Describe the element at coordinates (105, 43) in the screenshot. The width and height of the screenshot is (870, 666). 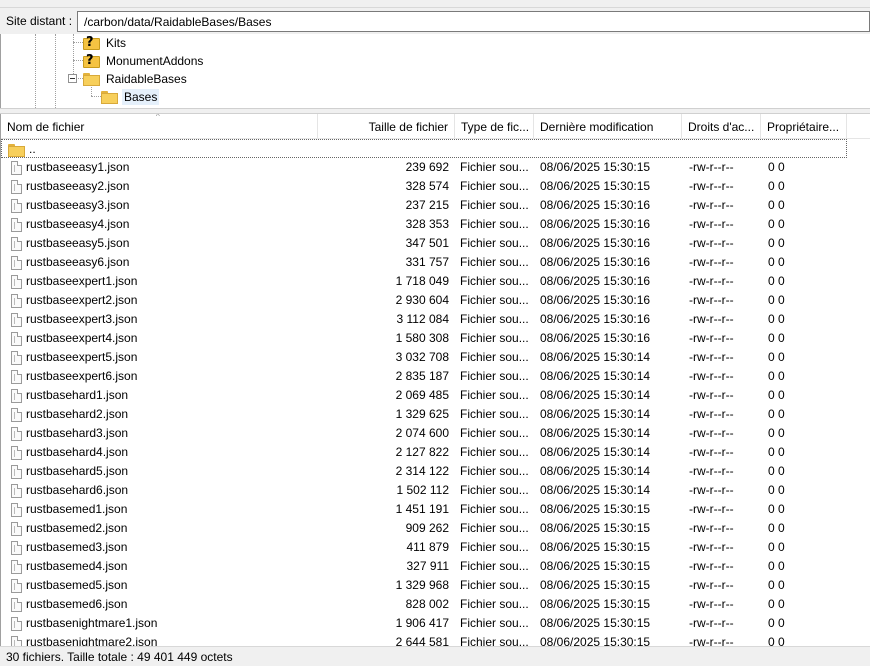
I see `tree-item-kits: ? Kits` at that location.